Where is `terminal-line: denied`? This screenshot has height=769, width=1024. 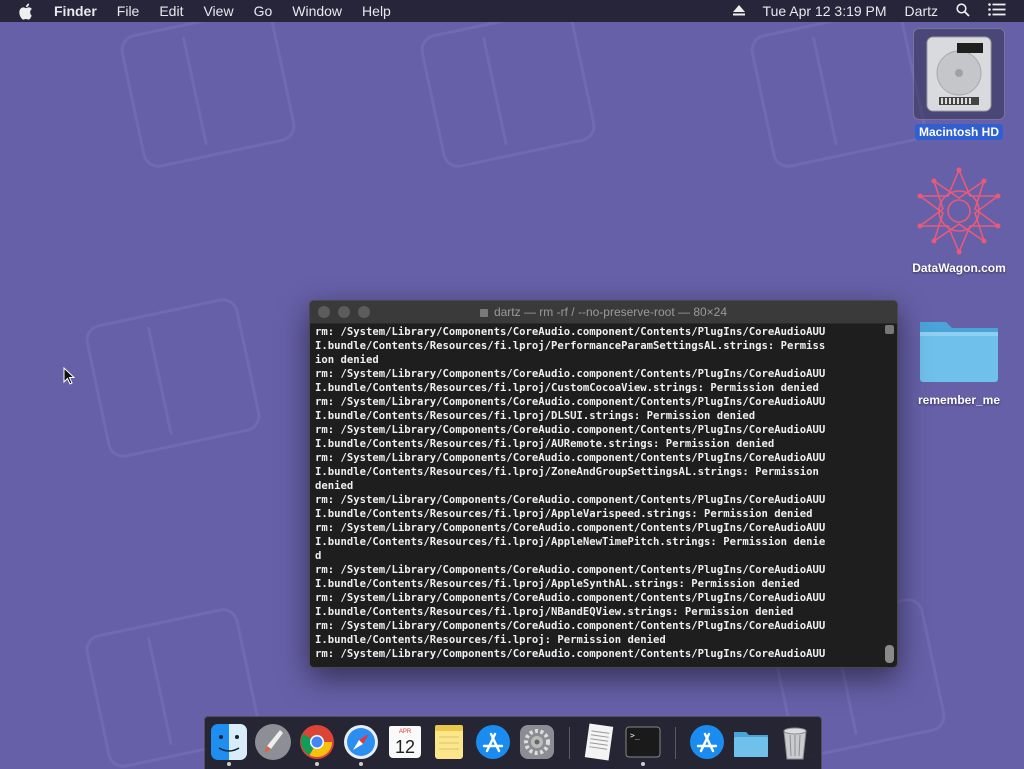
terminal-line: denied is located at coordinates (334, 486).